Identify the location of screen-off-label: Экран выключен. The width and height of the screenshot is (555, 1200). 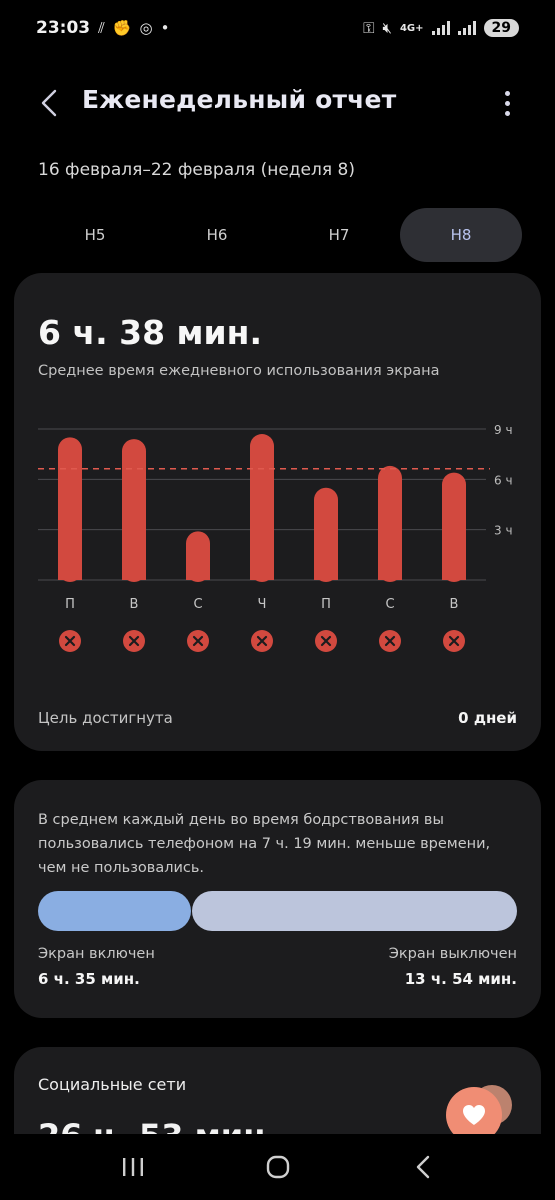
(452, 954).